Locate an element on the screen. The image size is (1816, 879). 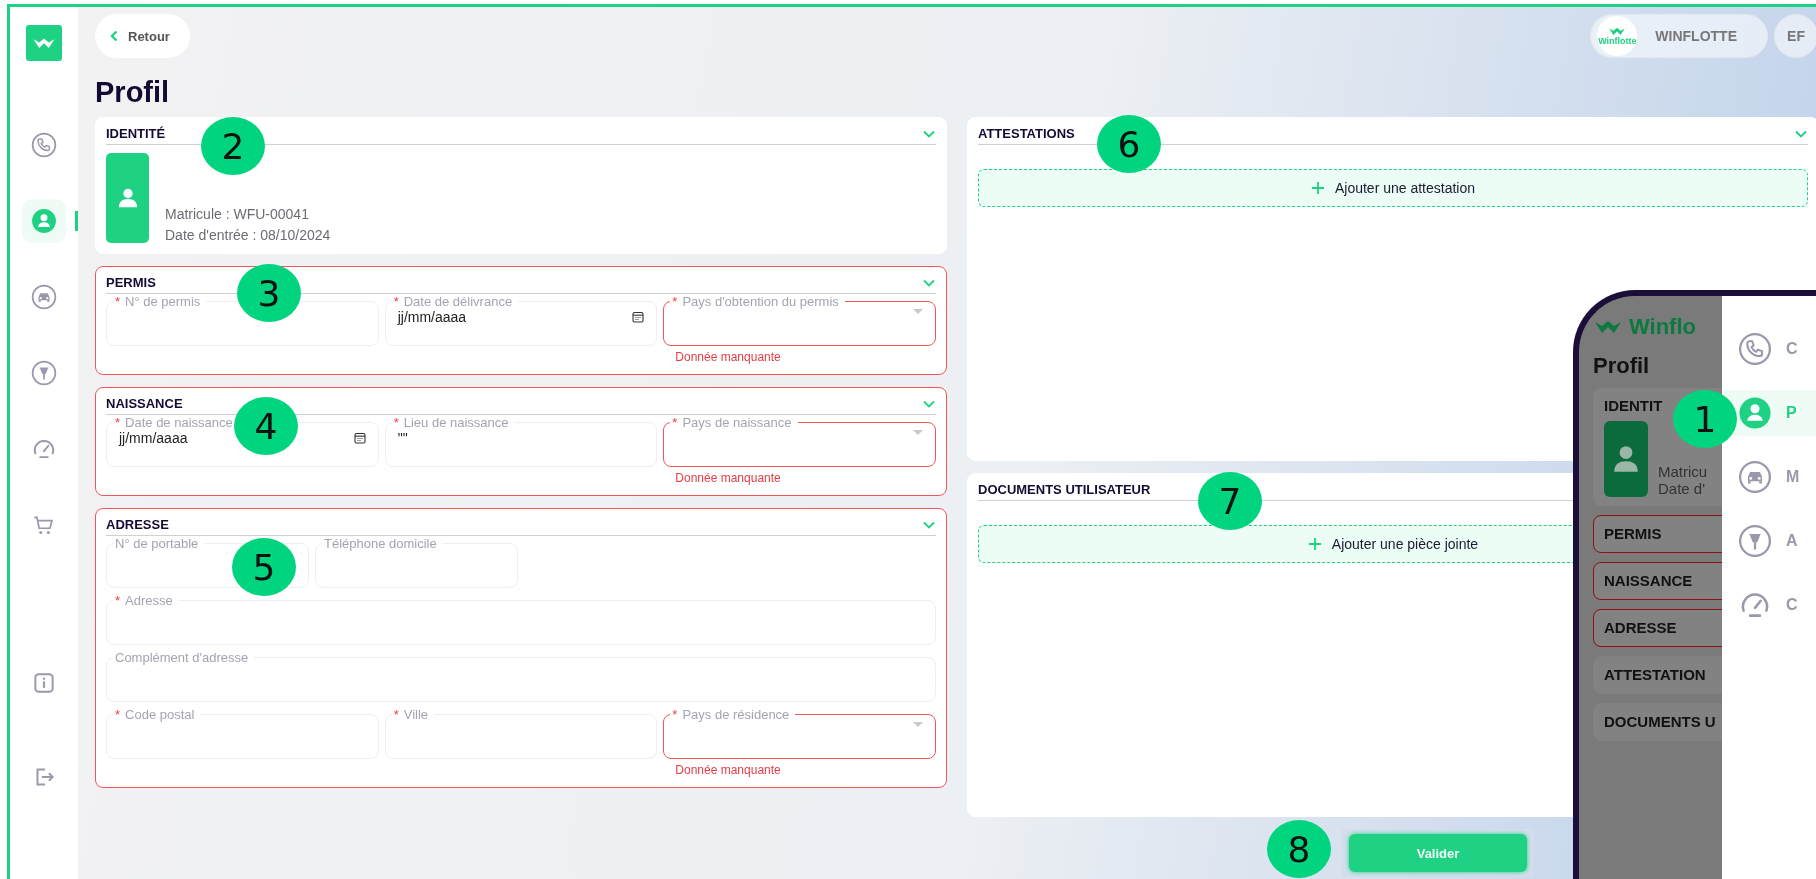
info-icon is located at coordinates (44, 683).